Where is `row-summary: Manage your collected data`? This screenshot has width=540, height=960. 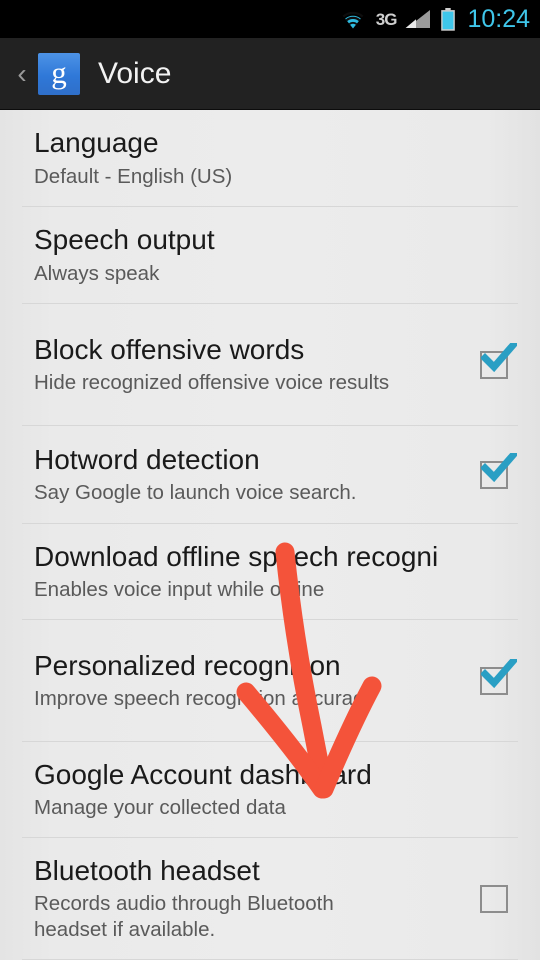 row-summary: Manage your collected data is located at coordinates (160, 808).